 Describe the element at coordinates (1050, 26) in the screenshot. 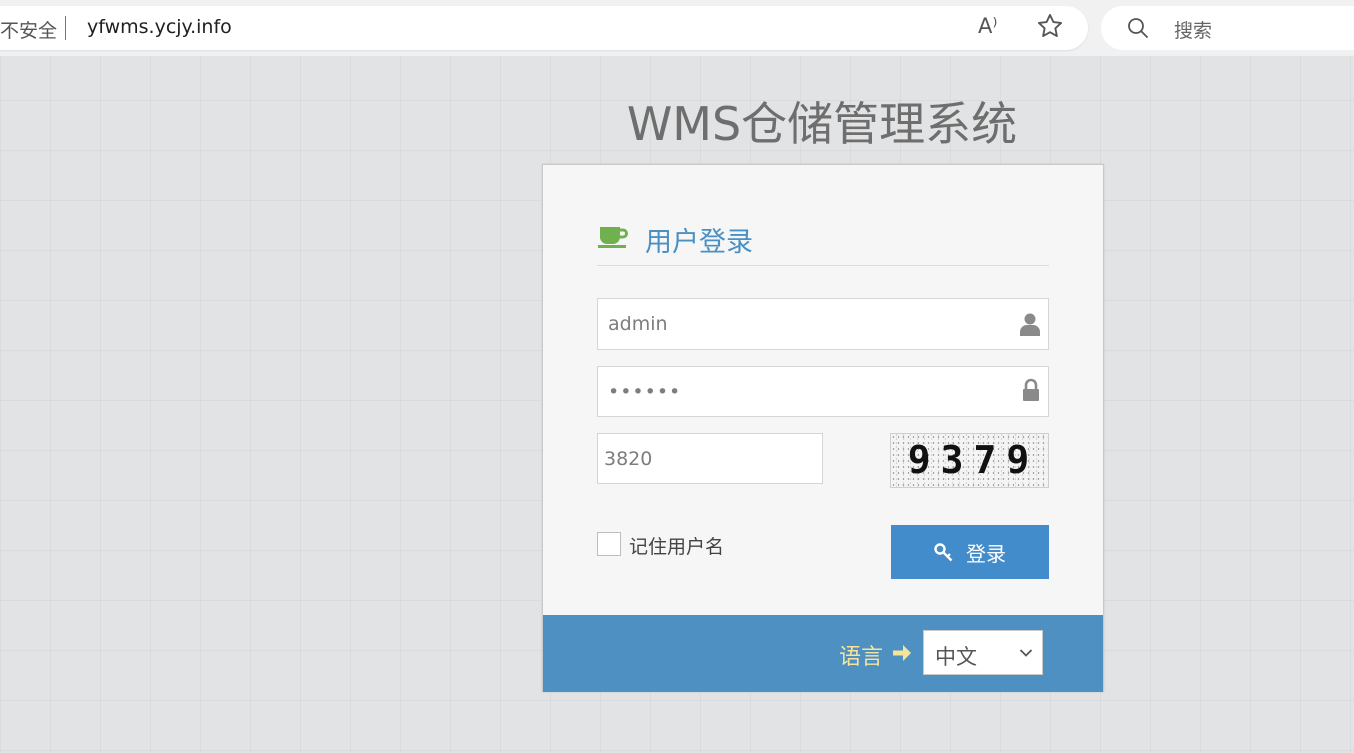

I see `favorite-star-icon` at that location.